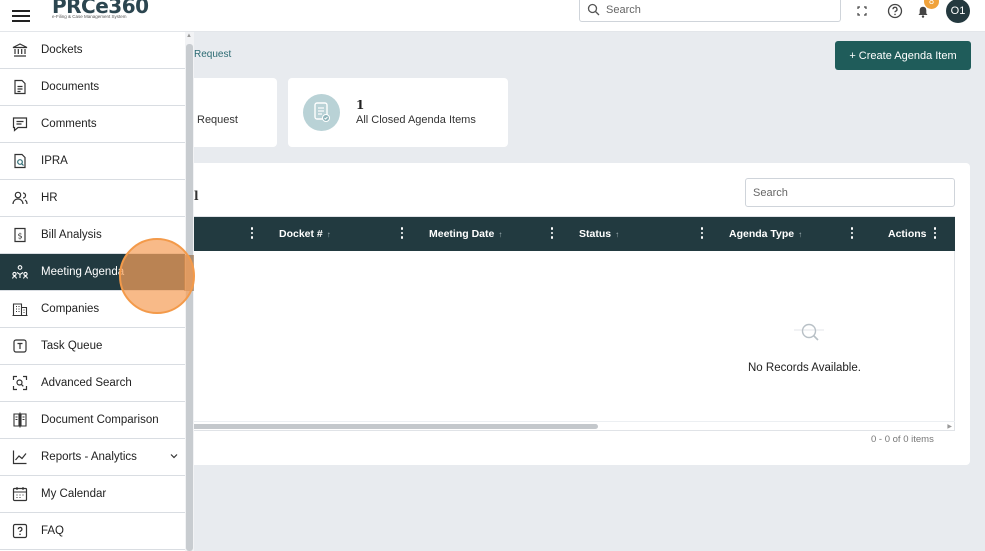 The image size is (985, 551). I want to click on grid-horizontal-scrollbar: ▶, so click(572, 425).